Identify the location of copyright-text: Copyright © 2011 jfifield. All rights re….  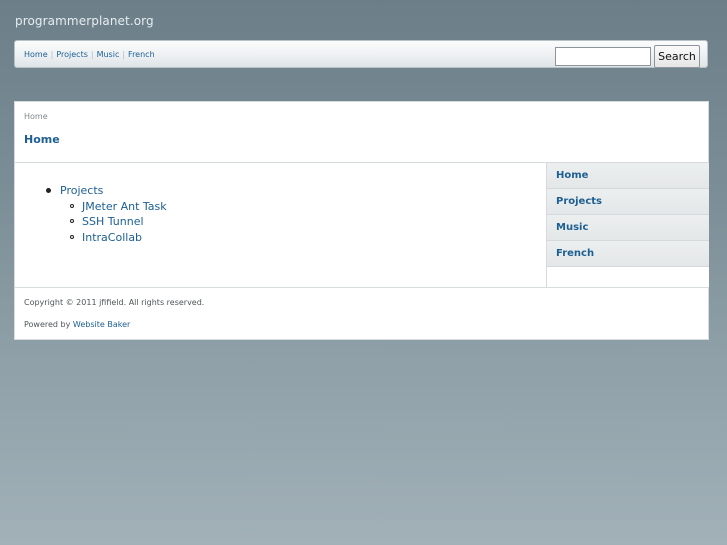
(114, 302).